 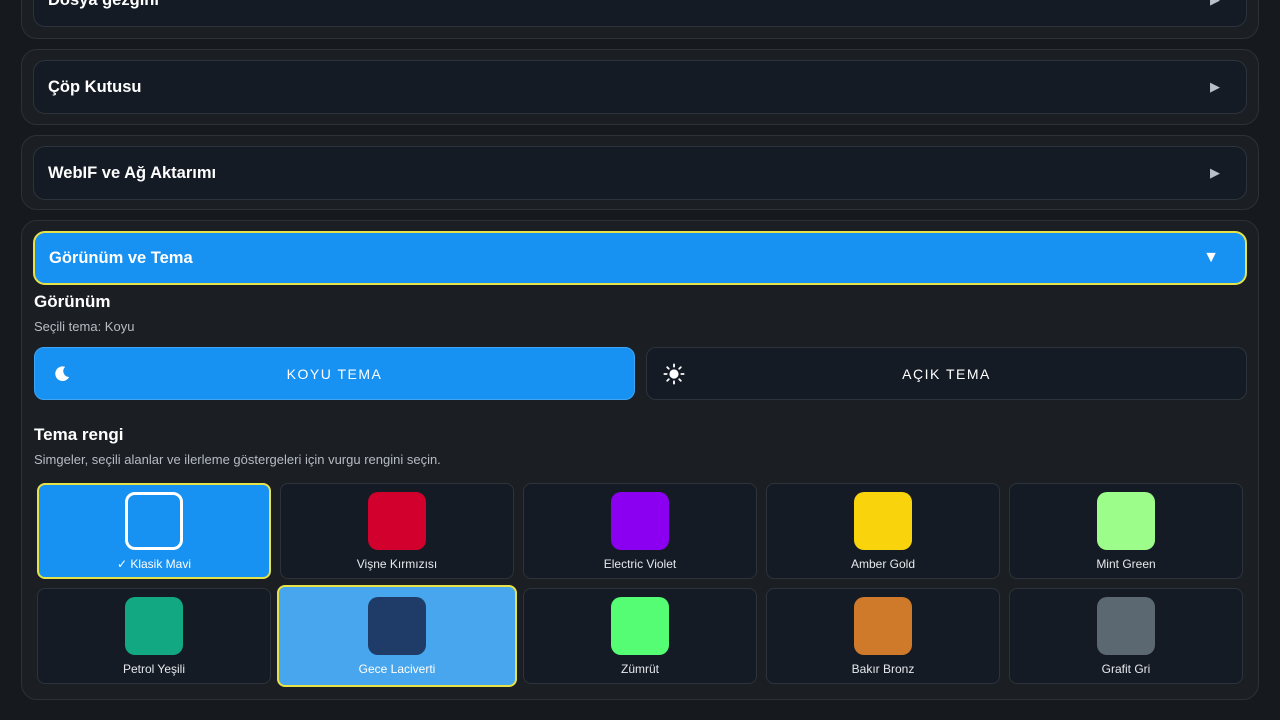 What do you see at coordinates (103, 5) in the screenshot?
I see `file-browser-title: Dosya gezgini` at bounding box center [103, 5].